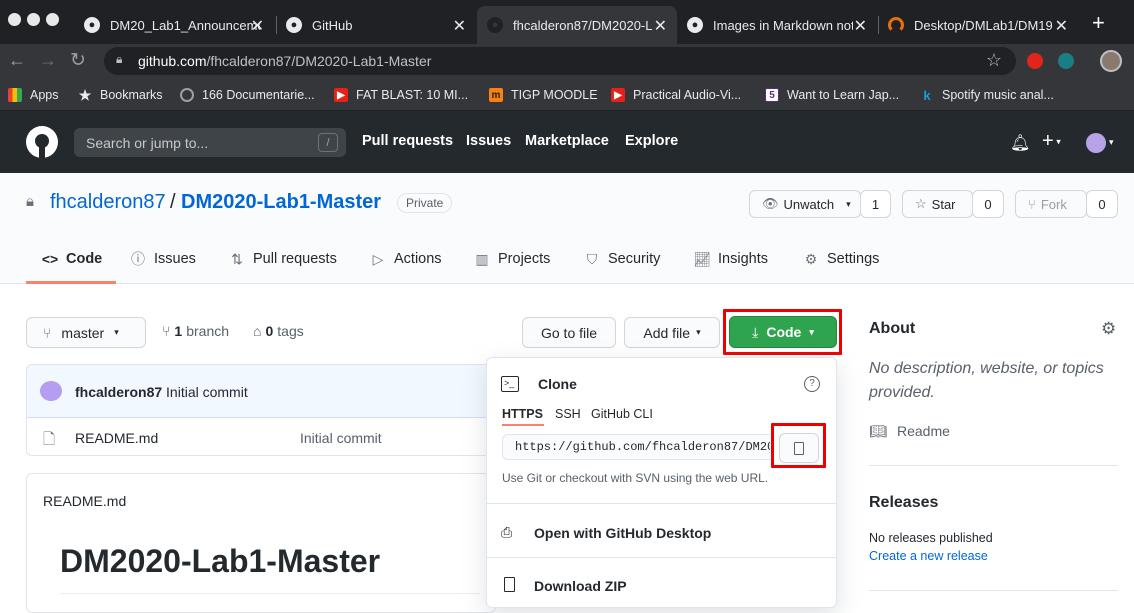 The height and width of the screenshot is (613, 1134). What do you see at coordinates (163, 259) in the screenshot?
I see `tab-issues: ⓘ Issues` at bounding box center [163, 259].